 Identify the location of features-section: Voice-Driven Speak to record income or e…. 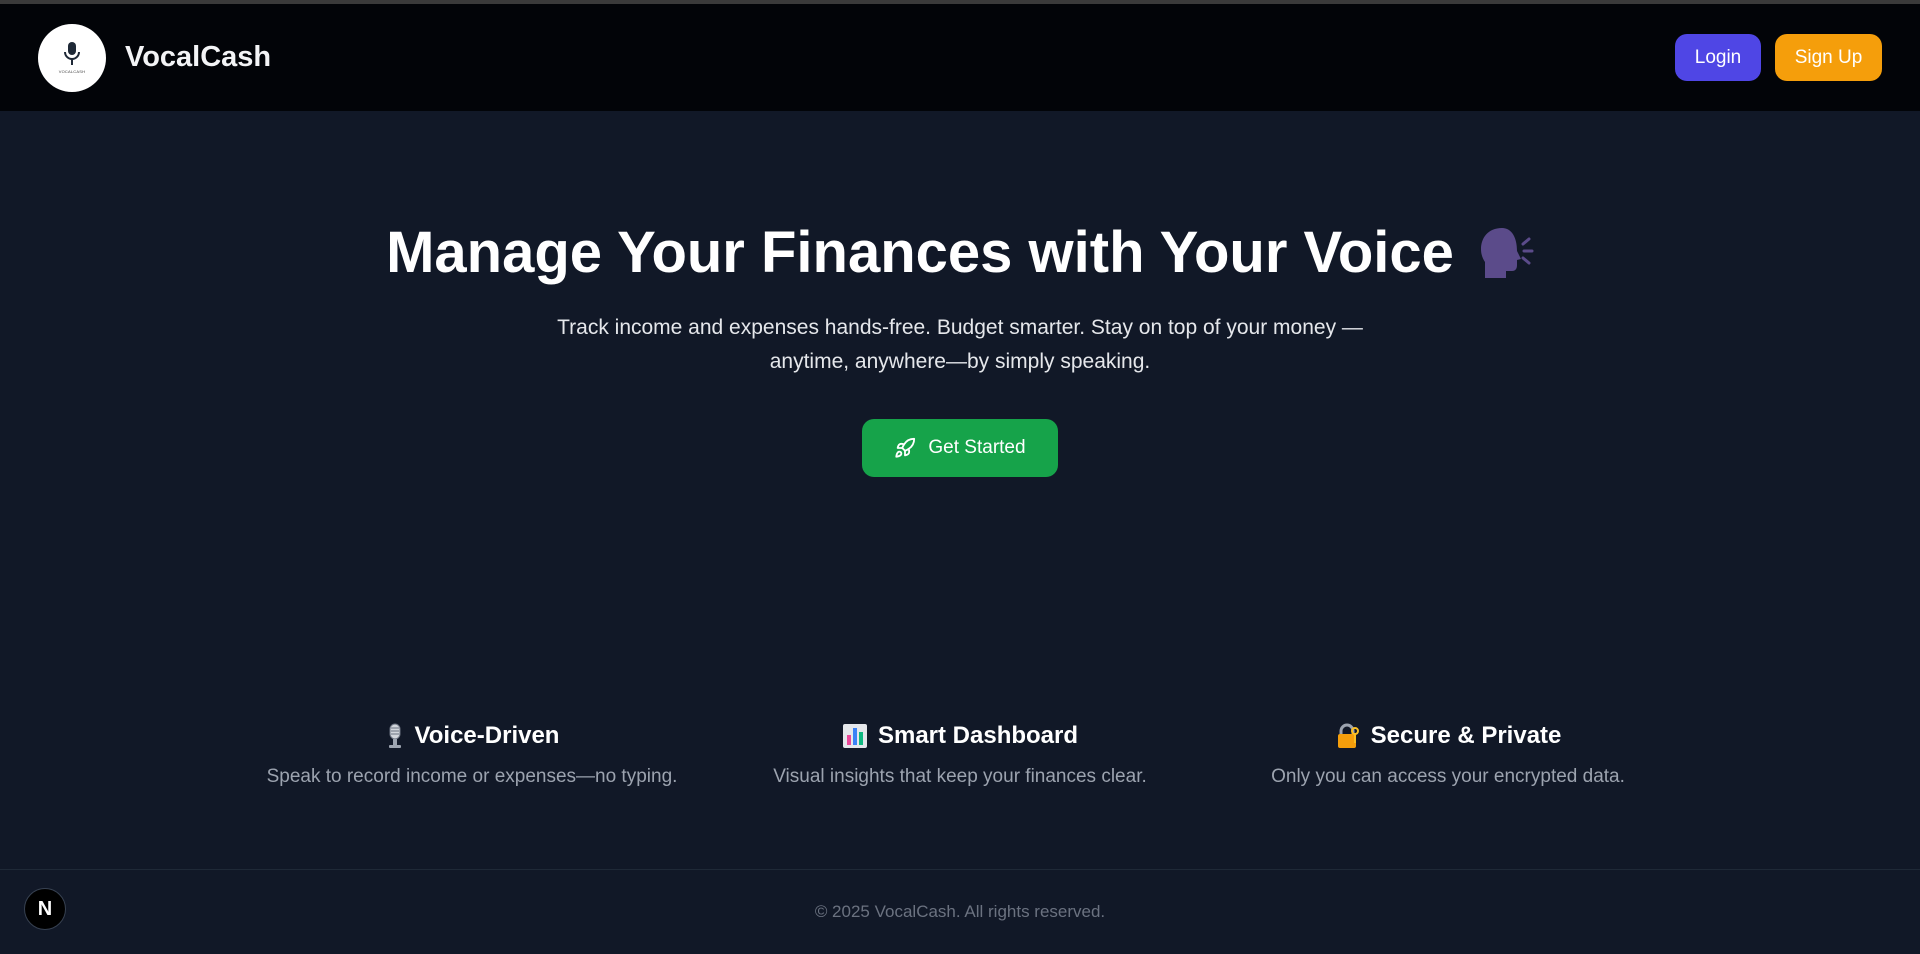
(960, 755).